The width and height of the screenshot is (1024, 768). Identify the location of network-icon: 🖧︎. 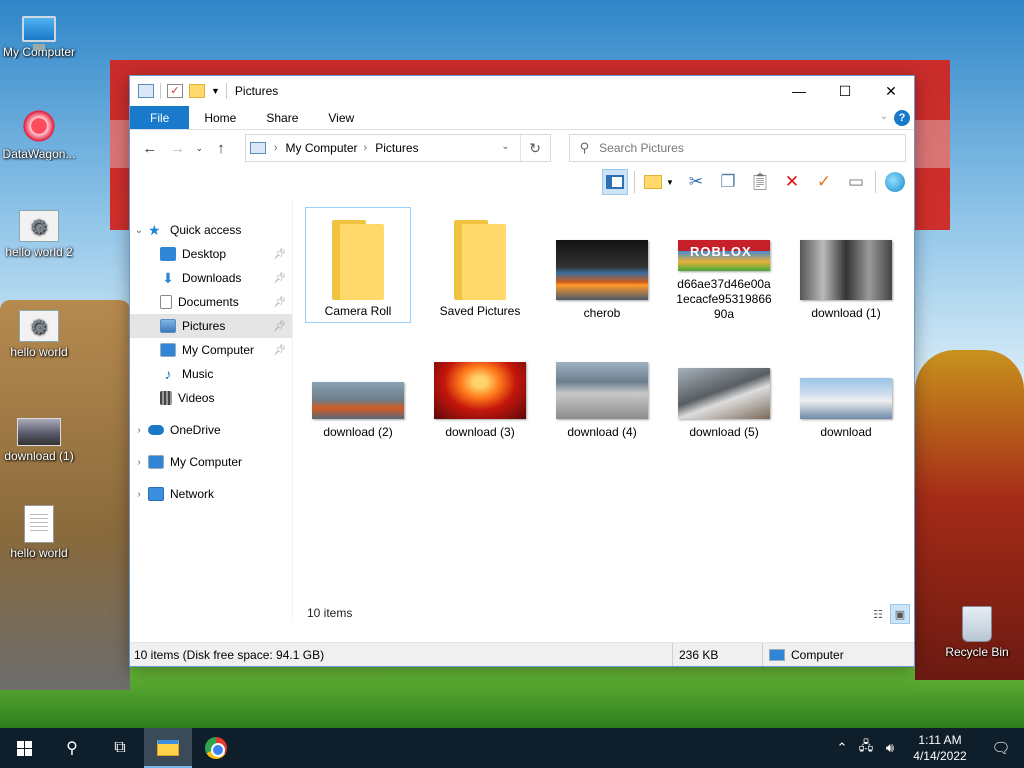
(866, 748).